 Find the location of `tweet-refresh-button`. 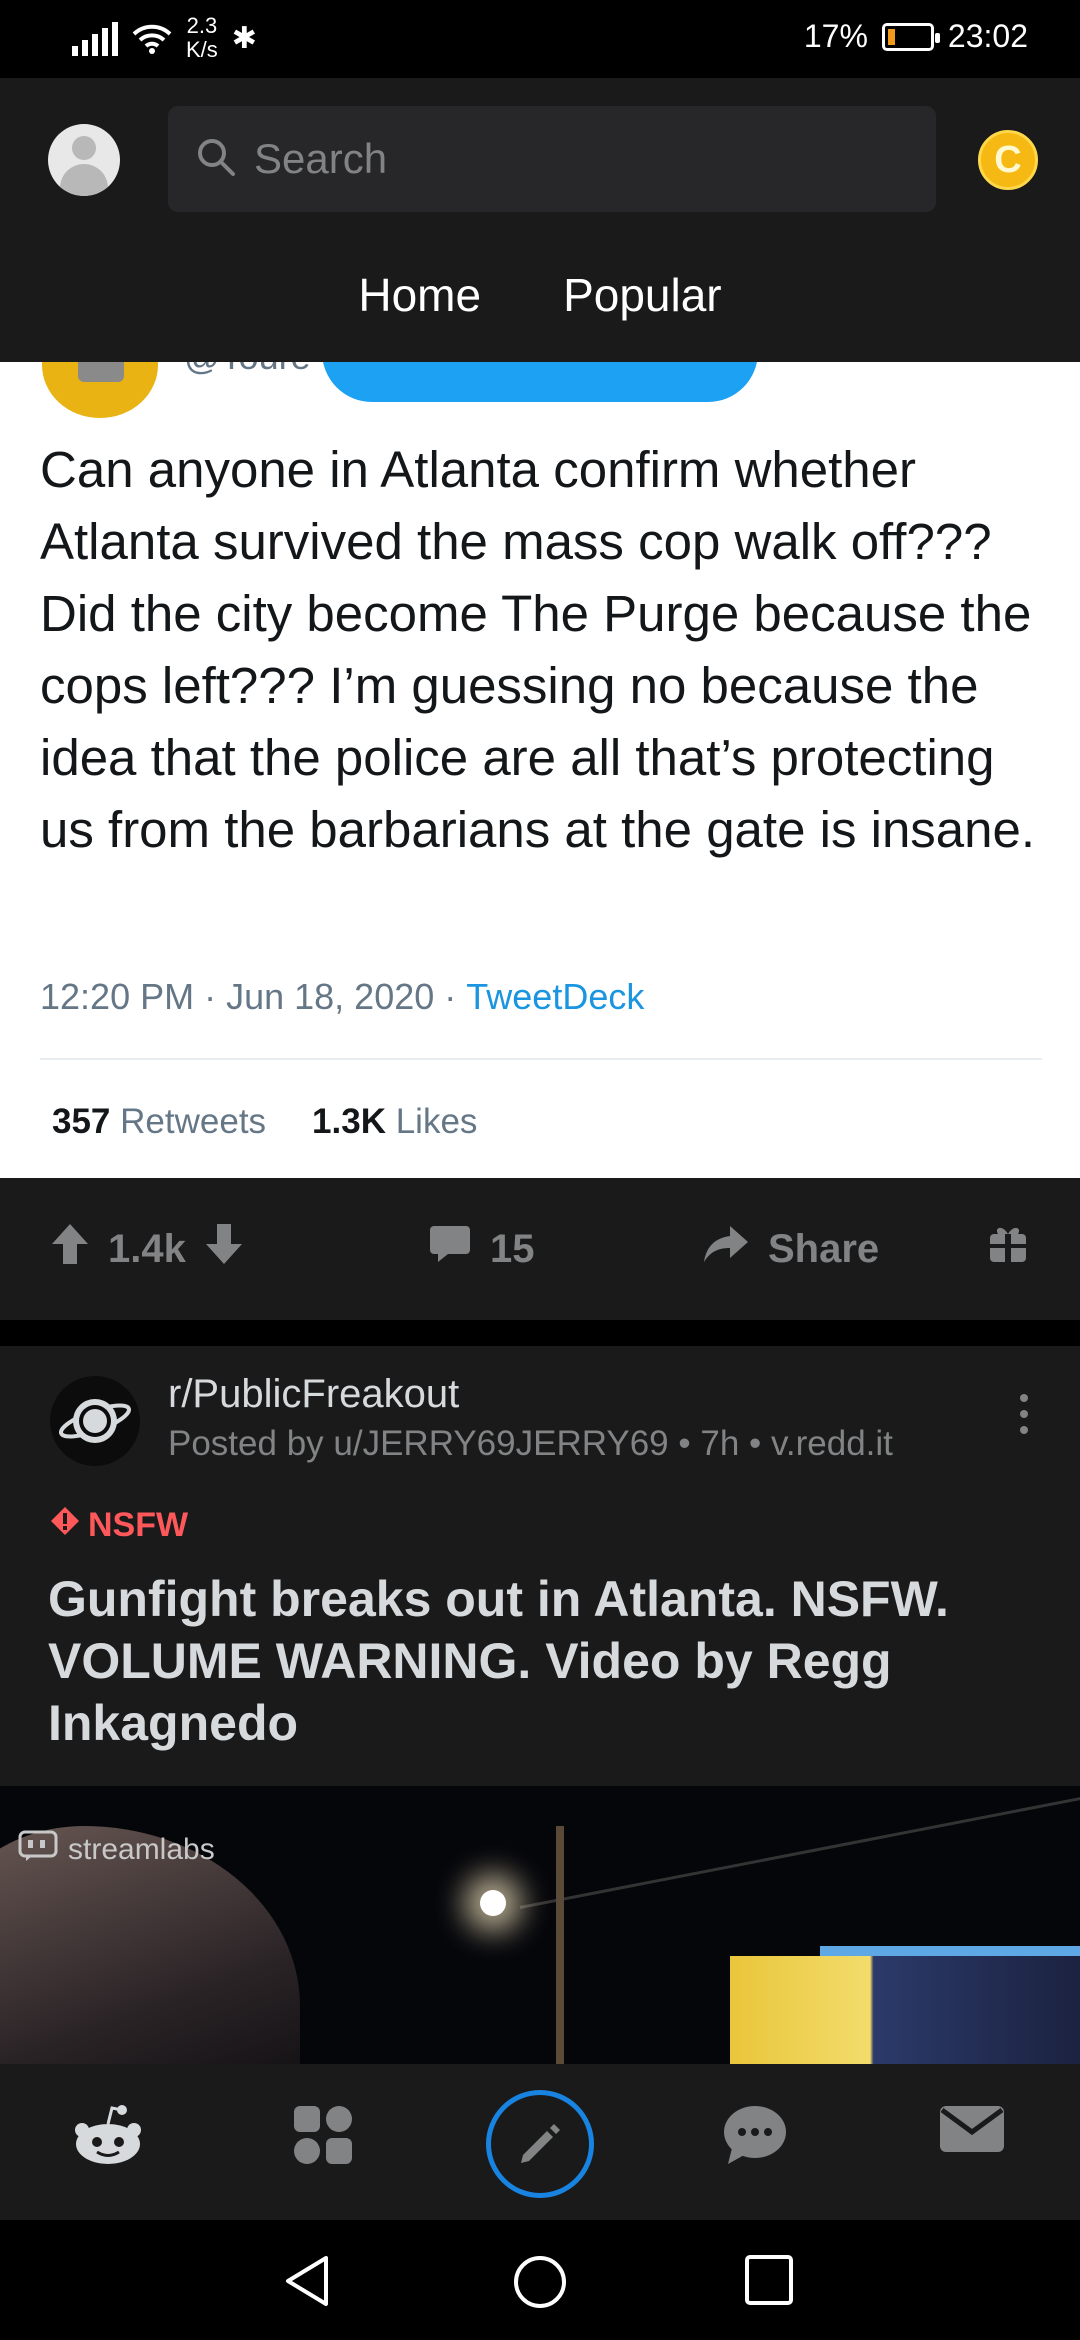

tweet-refresh-button is located at coordinates (540, 382).